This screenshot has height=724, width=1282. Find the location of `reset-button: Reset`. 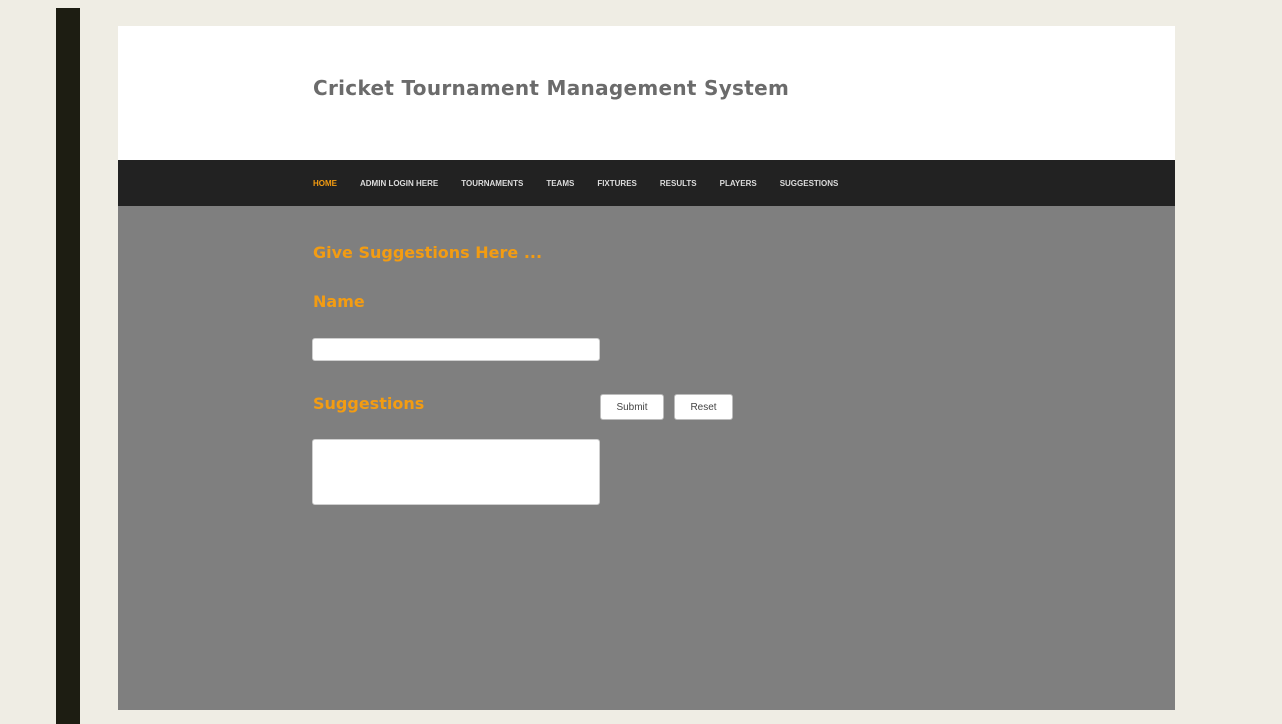

reset-button: Reset is located at coordinates (703, 407).